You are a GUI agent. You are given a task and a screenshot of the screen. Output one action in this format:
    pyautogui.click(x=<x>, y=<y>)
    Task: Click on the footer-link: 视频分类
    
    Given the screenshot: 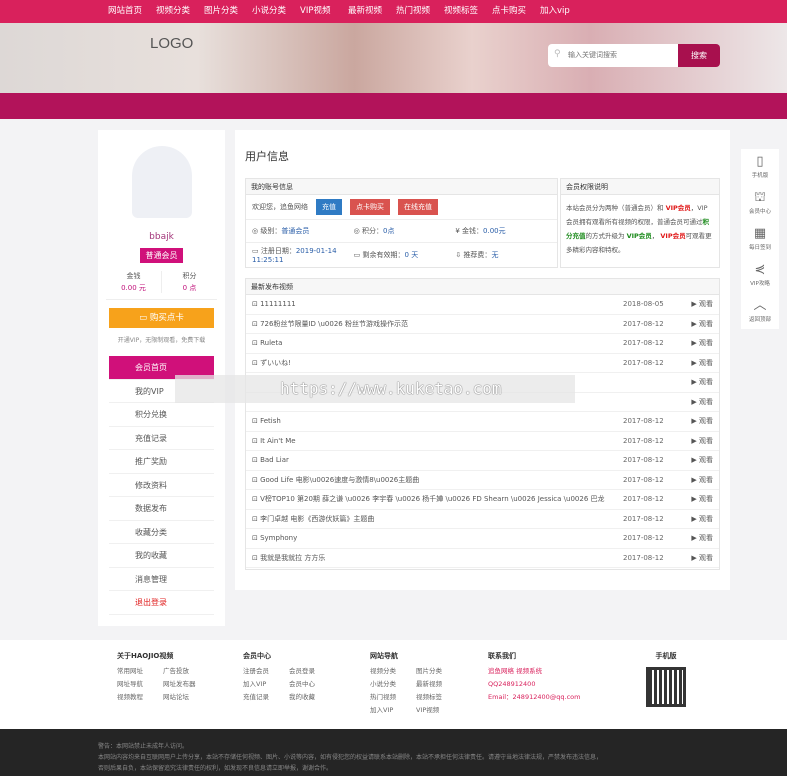 What is the action you would take?
    pyautogui.click(x=393, y=671)
    